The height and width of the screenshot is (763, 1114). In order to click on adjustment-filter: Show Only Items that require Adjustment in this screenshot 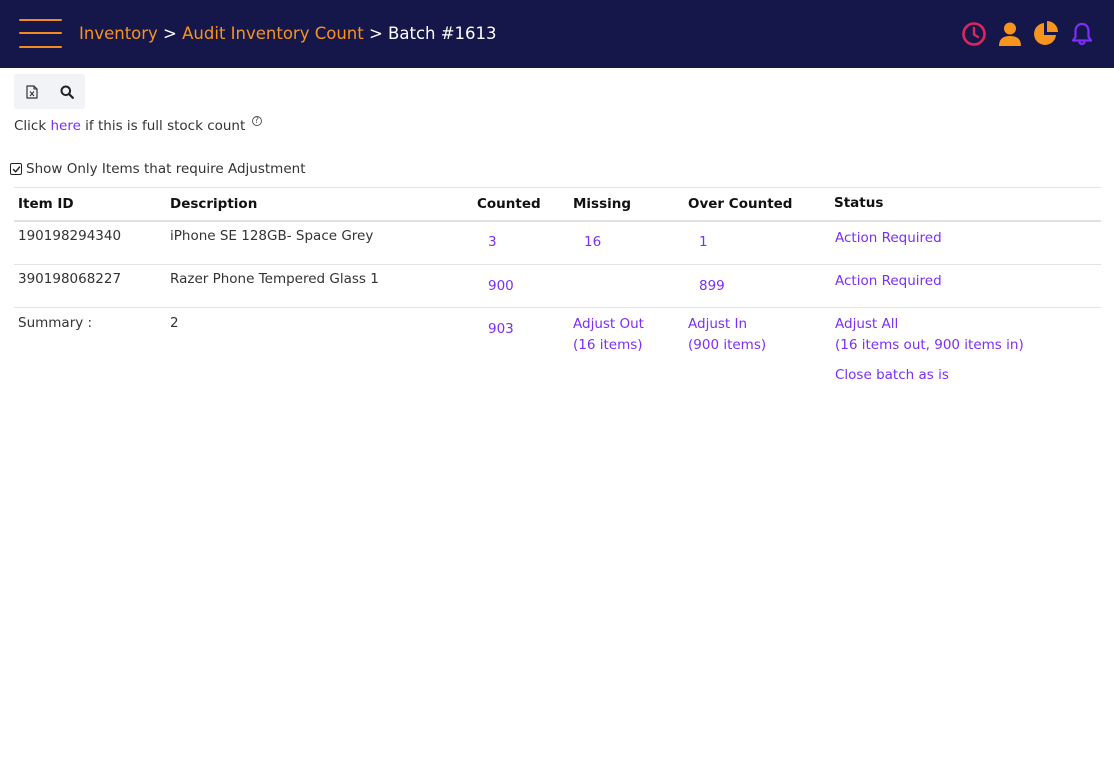, I will do `click(158, 169)`.